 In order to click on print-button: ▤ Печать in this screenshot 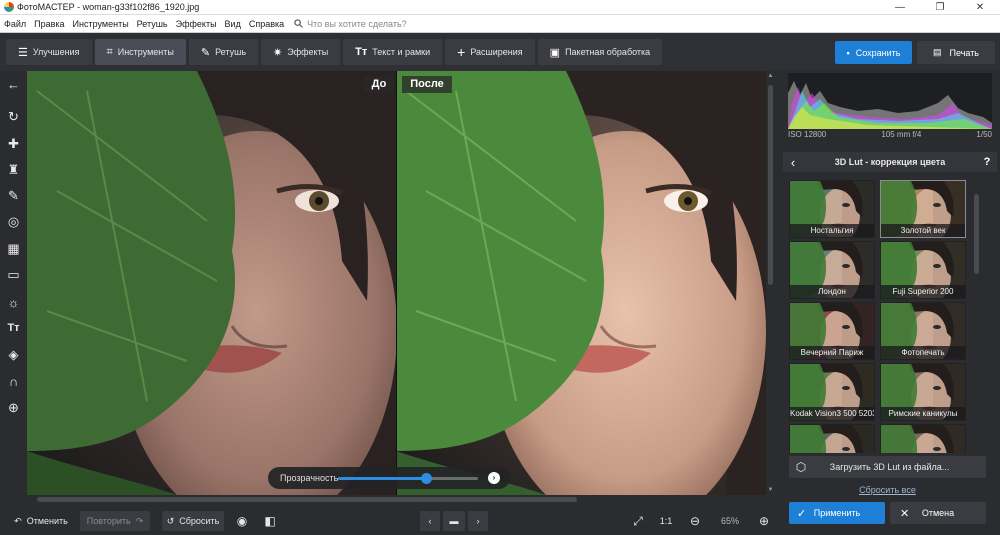, I will do `click(956, 52)`.